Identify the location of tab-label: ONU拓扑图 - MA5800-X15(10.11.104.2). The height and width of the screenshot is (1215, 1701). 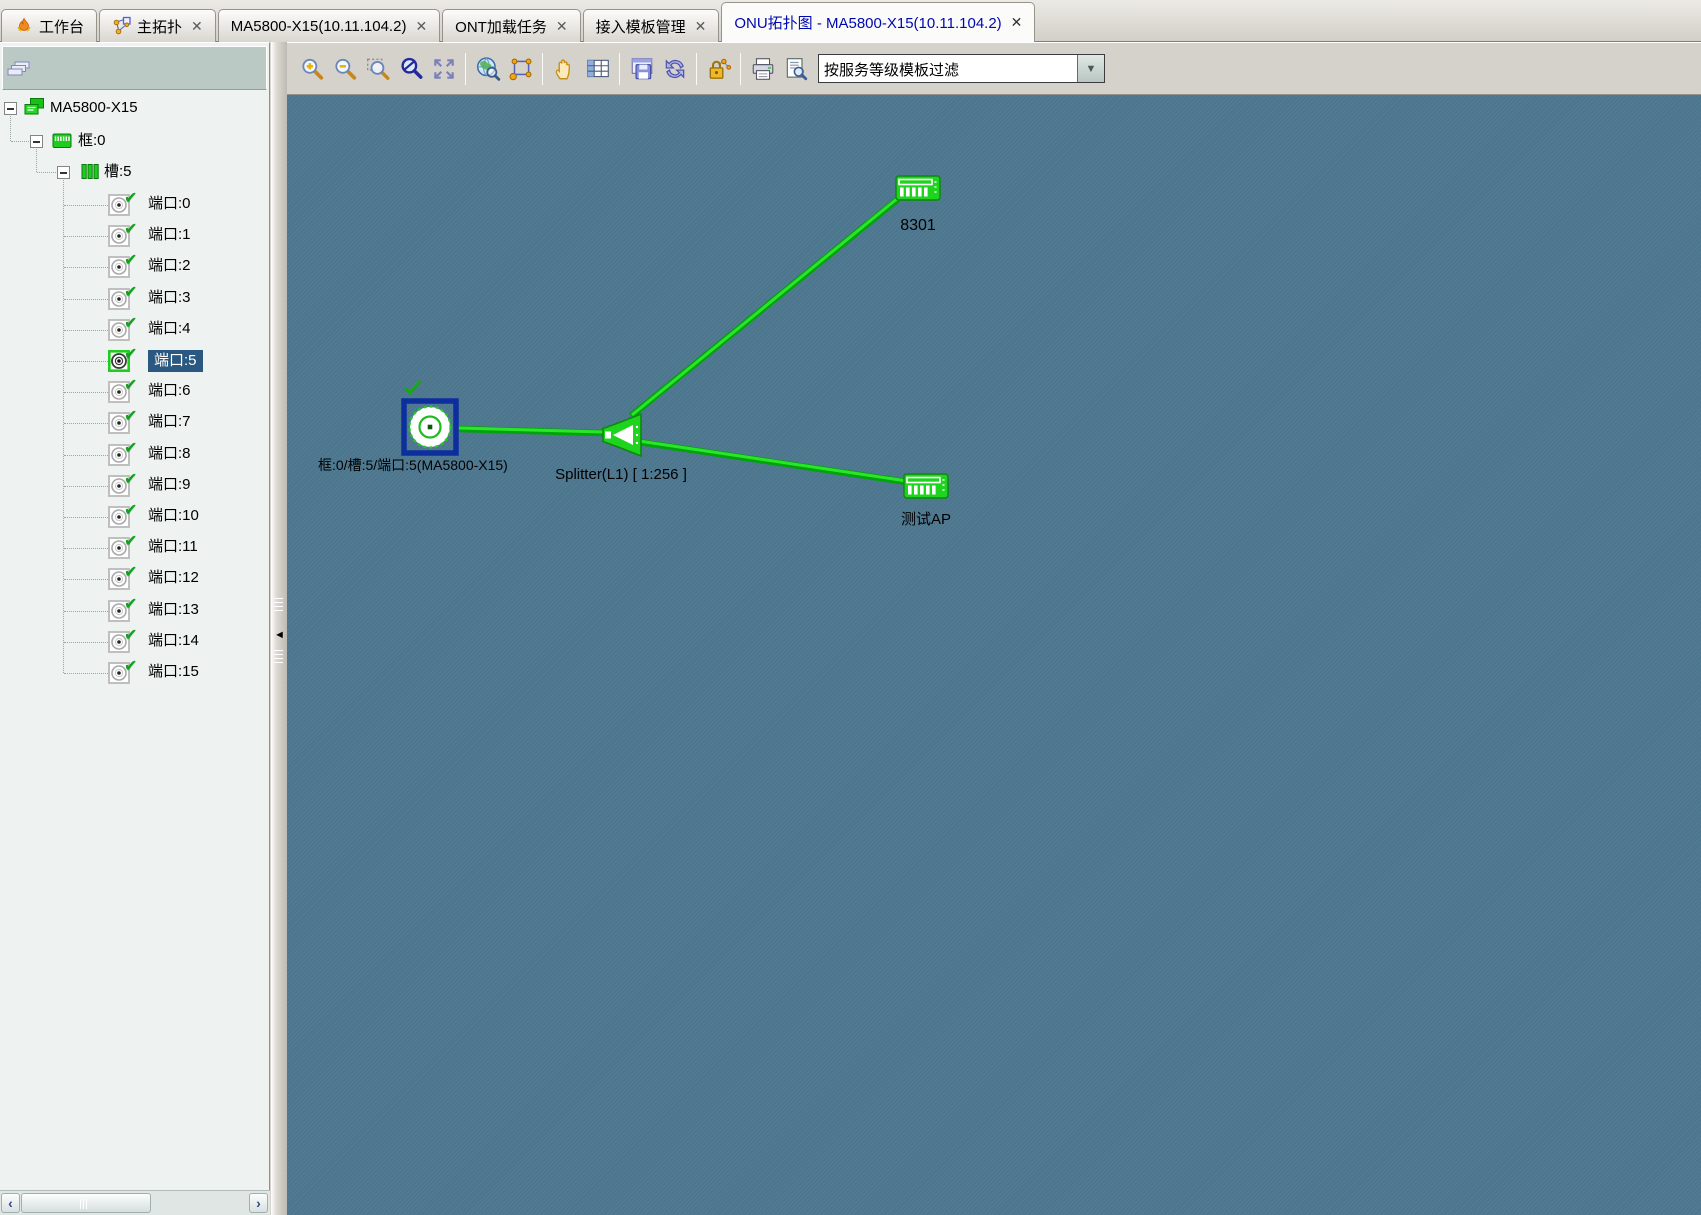
(868, 23).